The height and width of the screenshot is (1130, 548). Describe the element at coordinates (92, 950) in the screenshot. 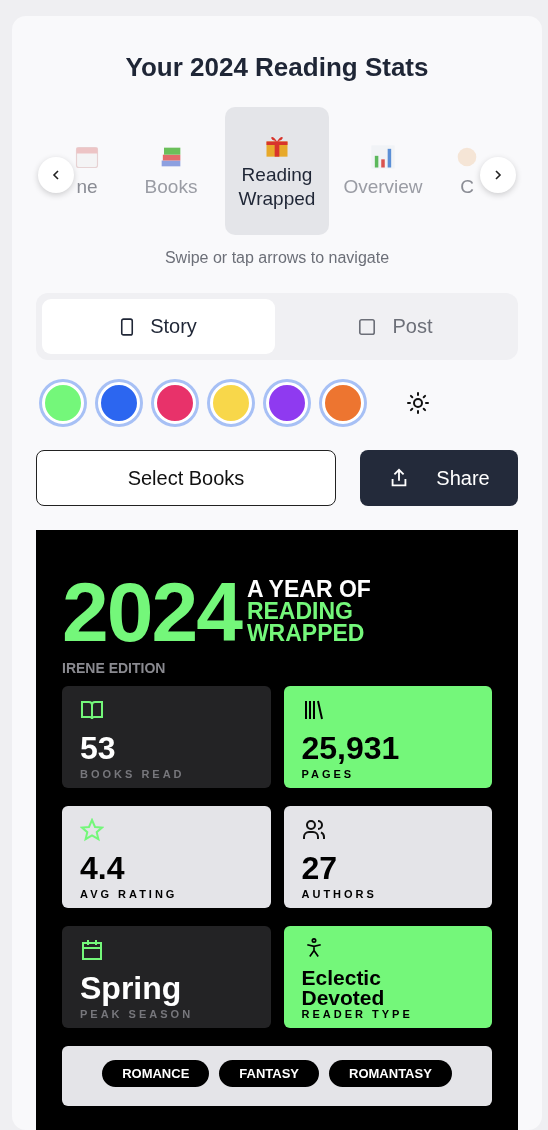

I see `calendar-icon` at that location.